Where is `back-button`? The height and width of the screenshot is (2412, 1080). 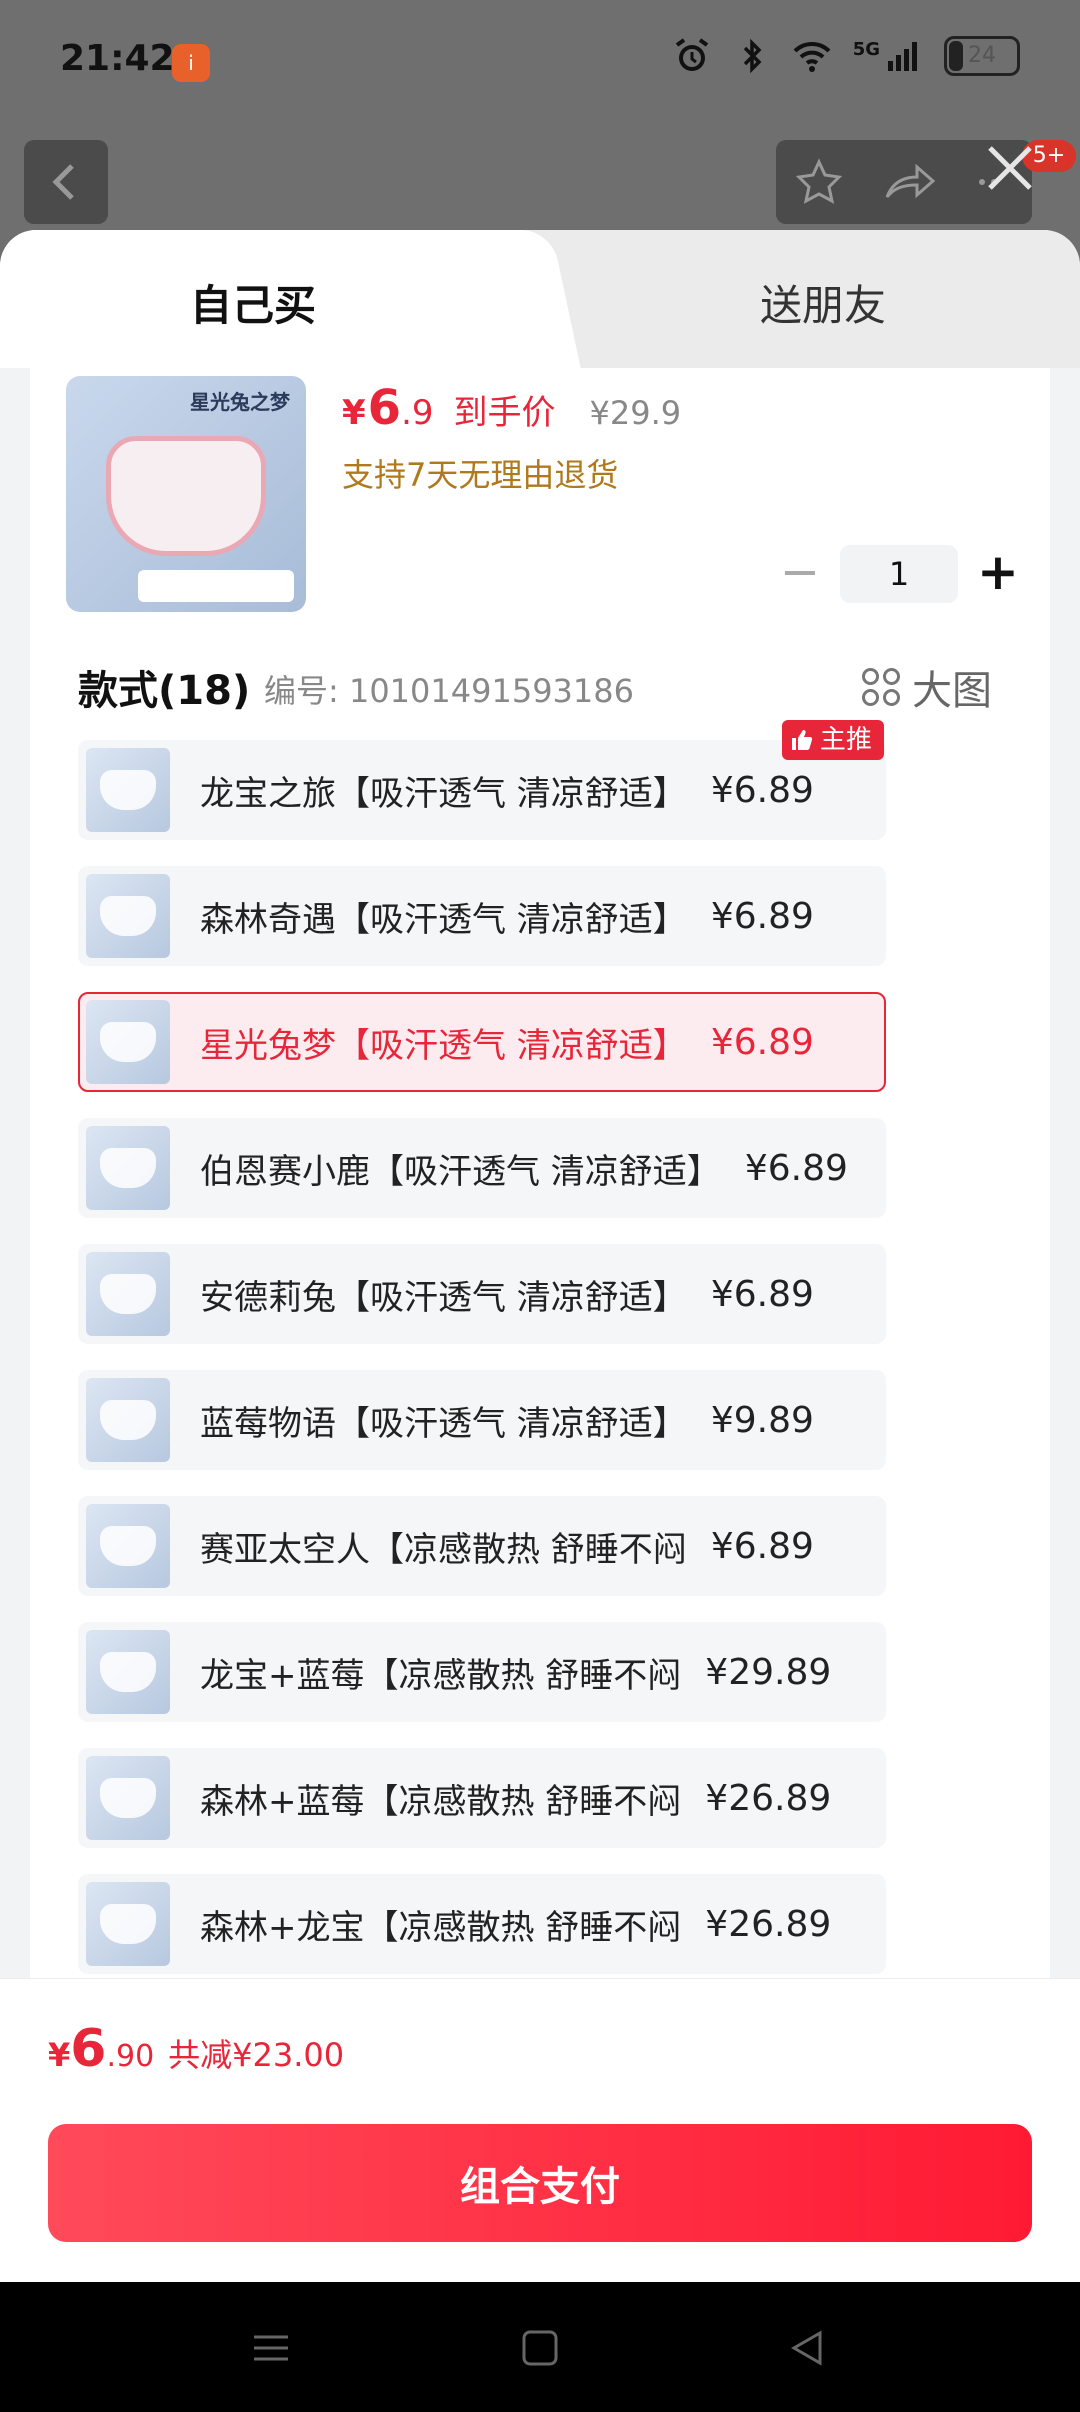 back-button is located at coordinates (66, 182).